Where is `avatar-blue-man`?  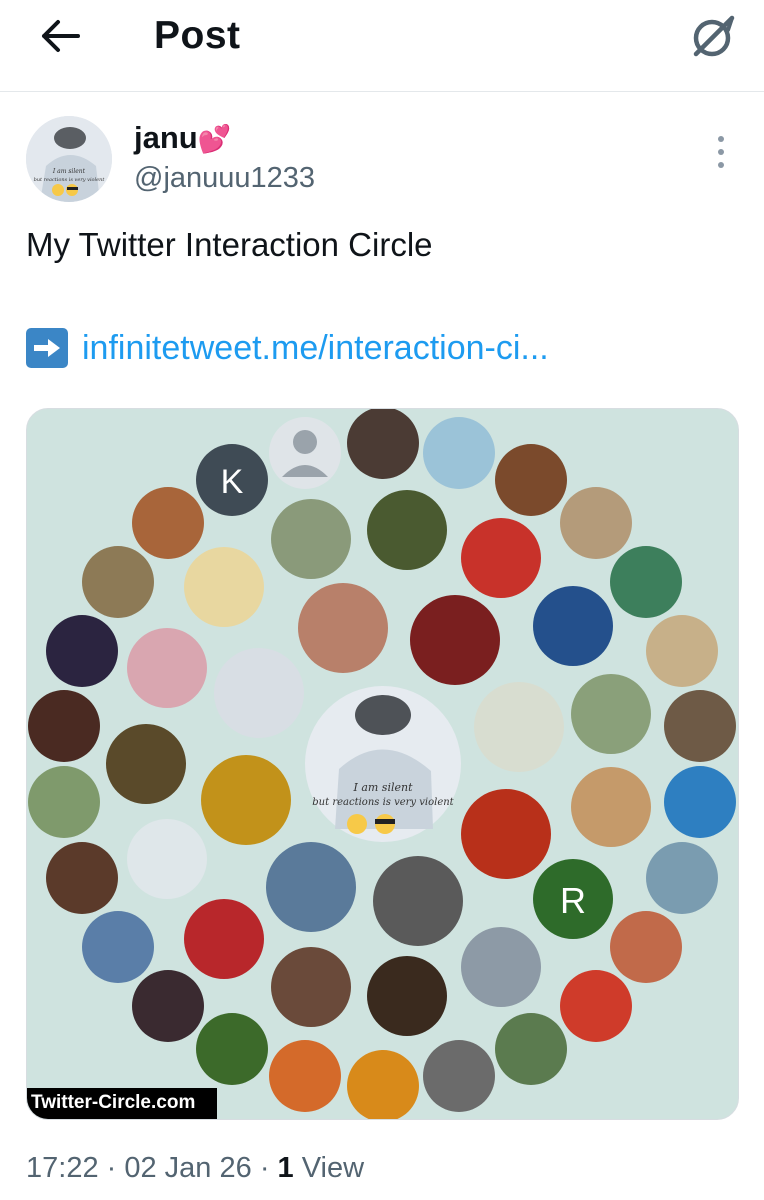
avatar-blue-man is located at coordinates (573, 626).